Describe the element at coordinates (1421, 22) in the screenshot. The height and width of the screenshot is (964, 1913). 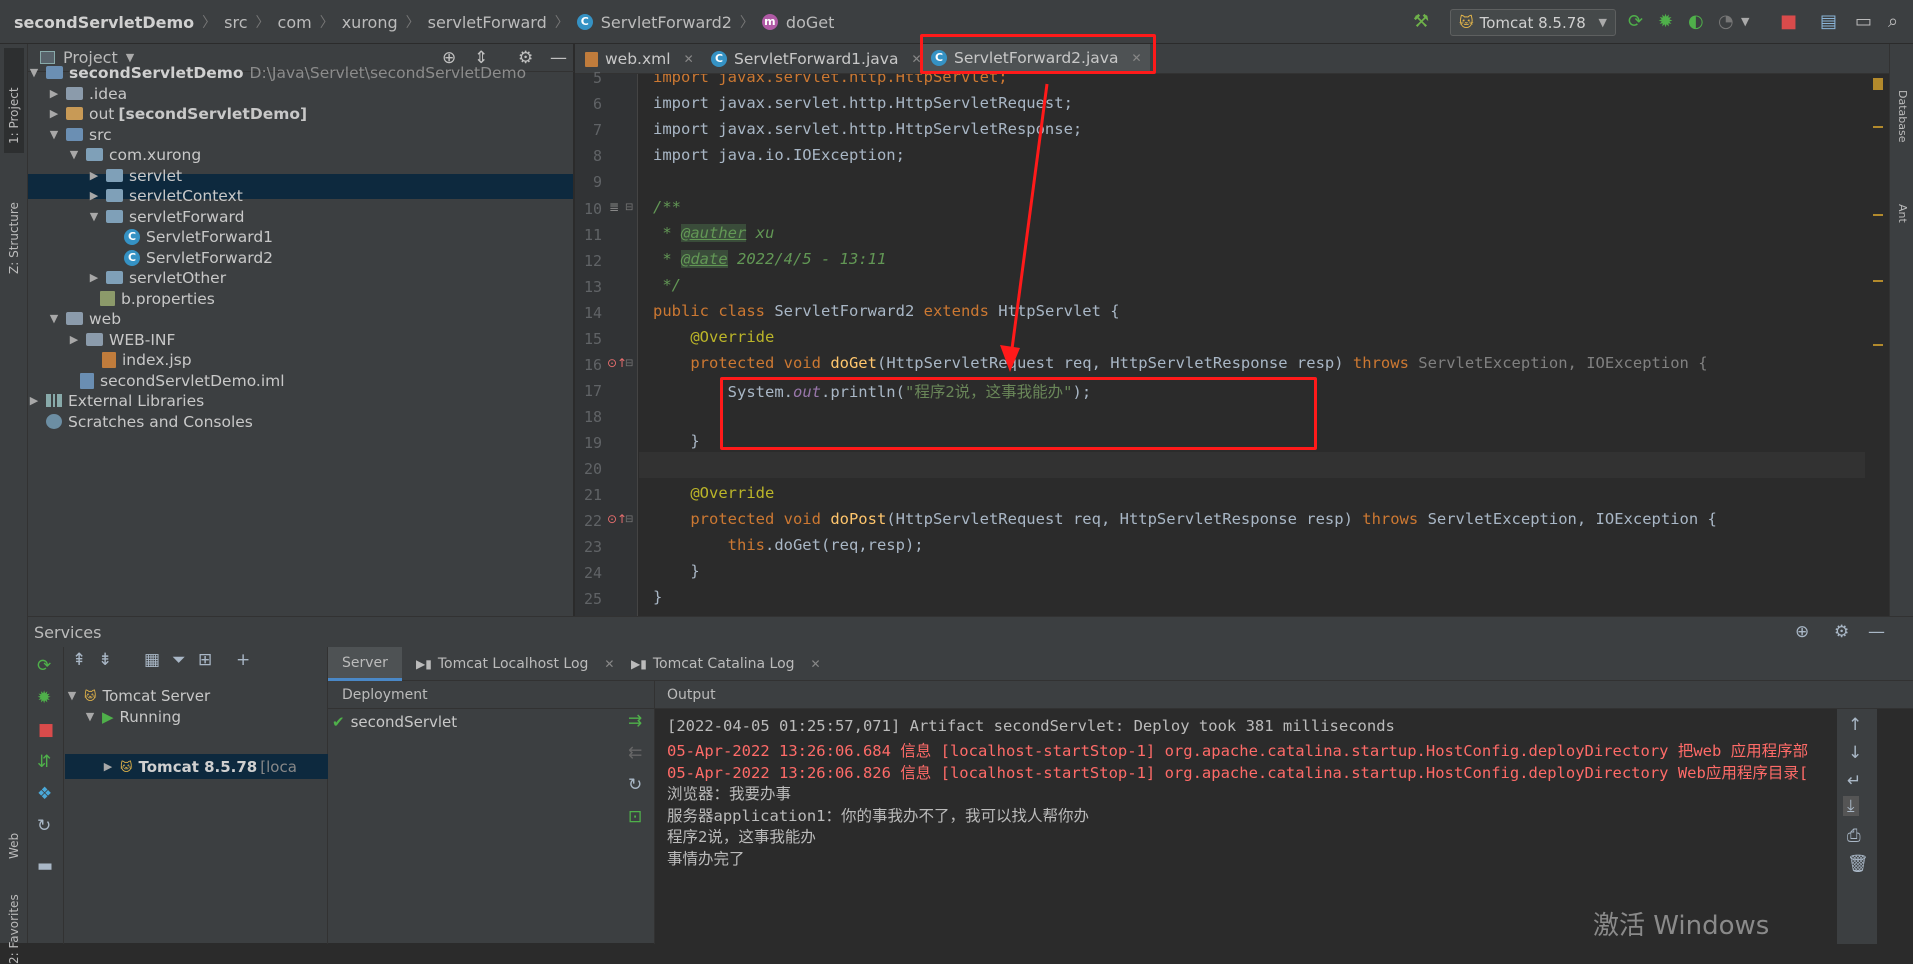
I see `hammer-build-icon: ⚒` at that location.